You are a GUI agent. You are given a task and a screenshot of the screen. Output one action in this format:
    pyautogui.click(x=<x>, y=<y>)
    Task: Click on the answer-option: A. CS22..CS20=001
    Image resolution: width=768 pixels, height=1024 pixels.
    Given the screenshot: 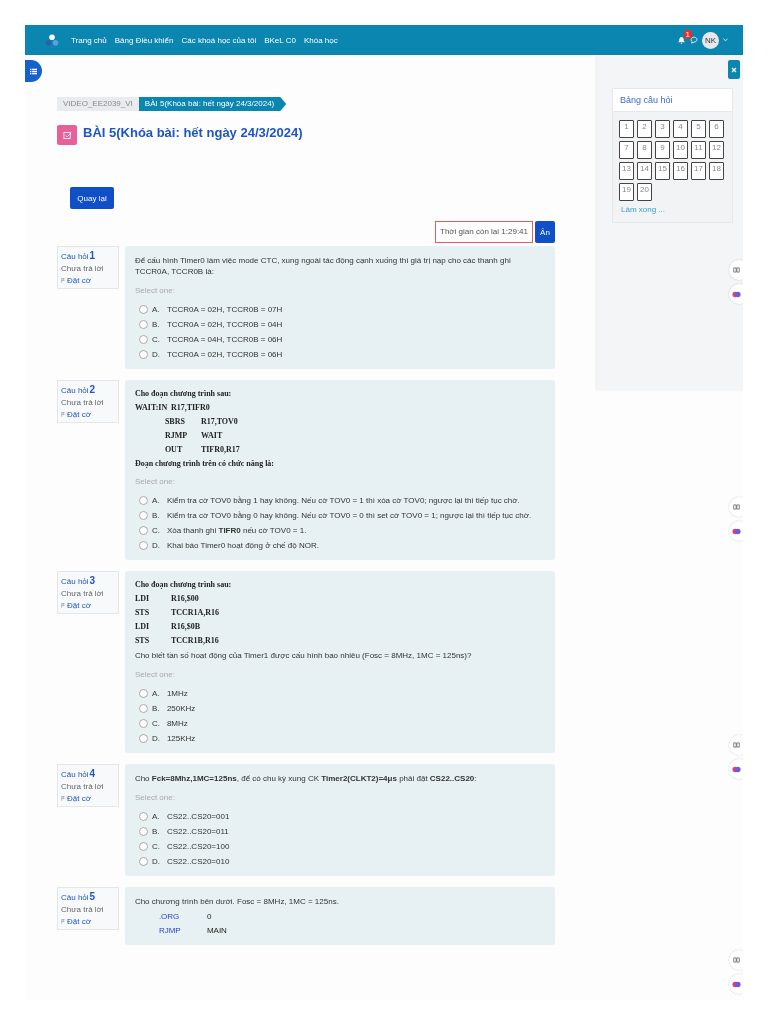 What is the action you would take?
    pyautogui.click(x=339, y=816)
    